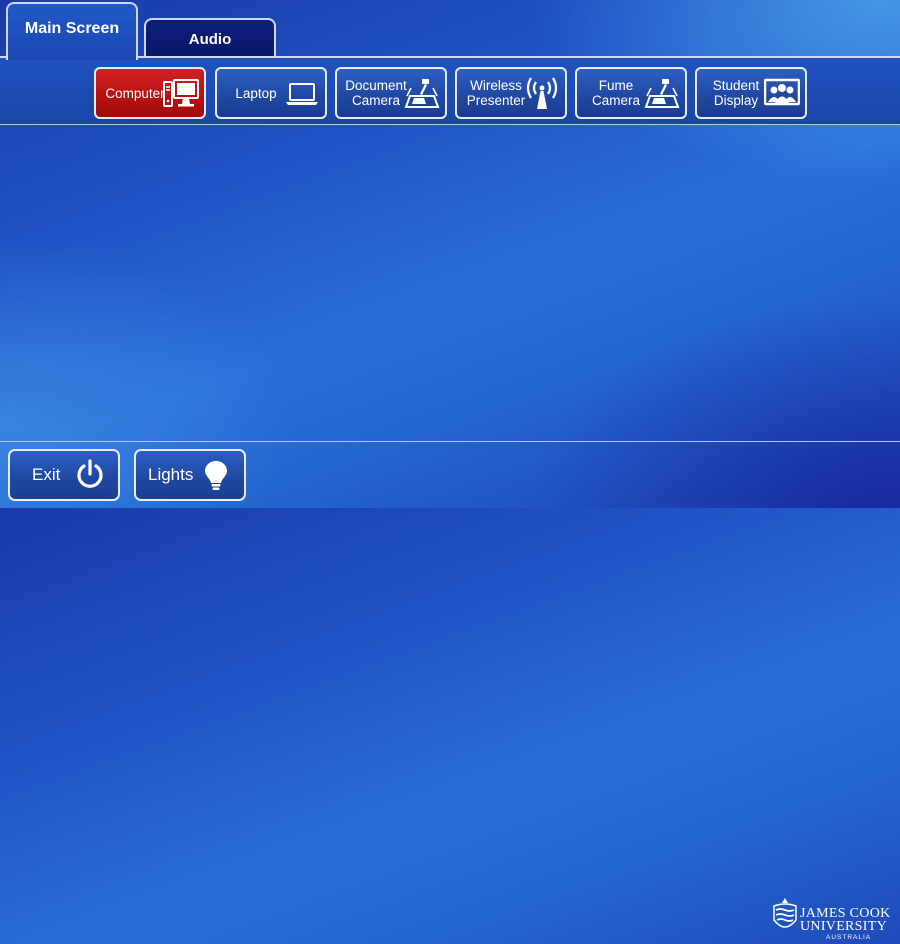 The width and height of the screenshot is (900, 944). Describe the element at coordinates (849, 937) in the screenshot. I see `logo-text-line3: AUSTRALIA` at that location.